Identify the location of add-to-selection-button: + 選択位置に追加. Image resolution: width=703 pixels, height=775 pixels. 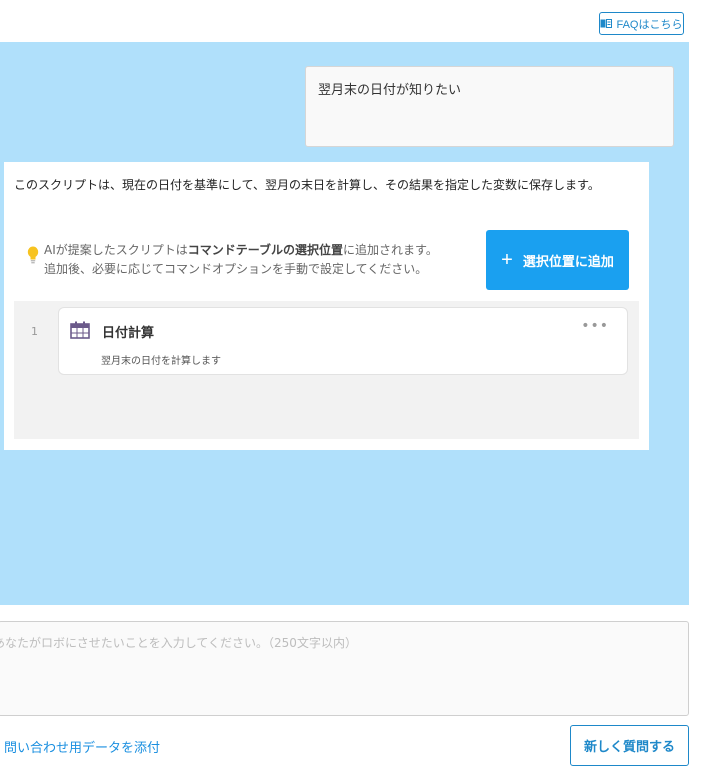
(557, 260).